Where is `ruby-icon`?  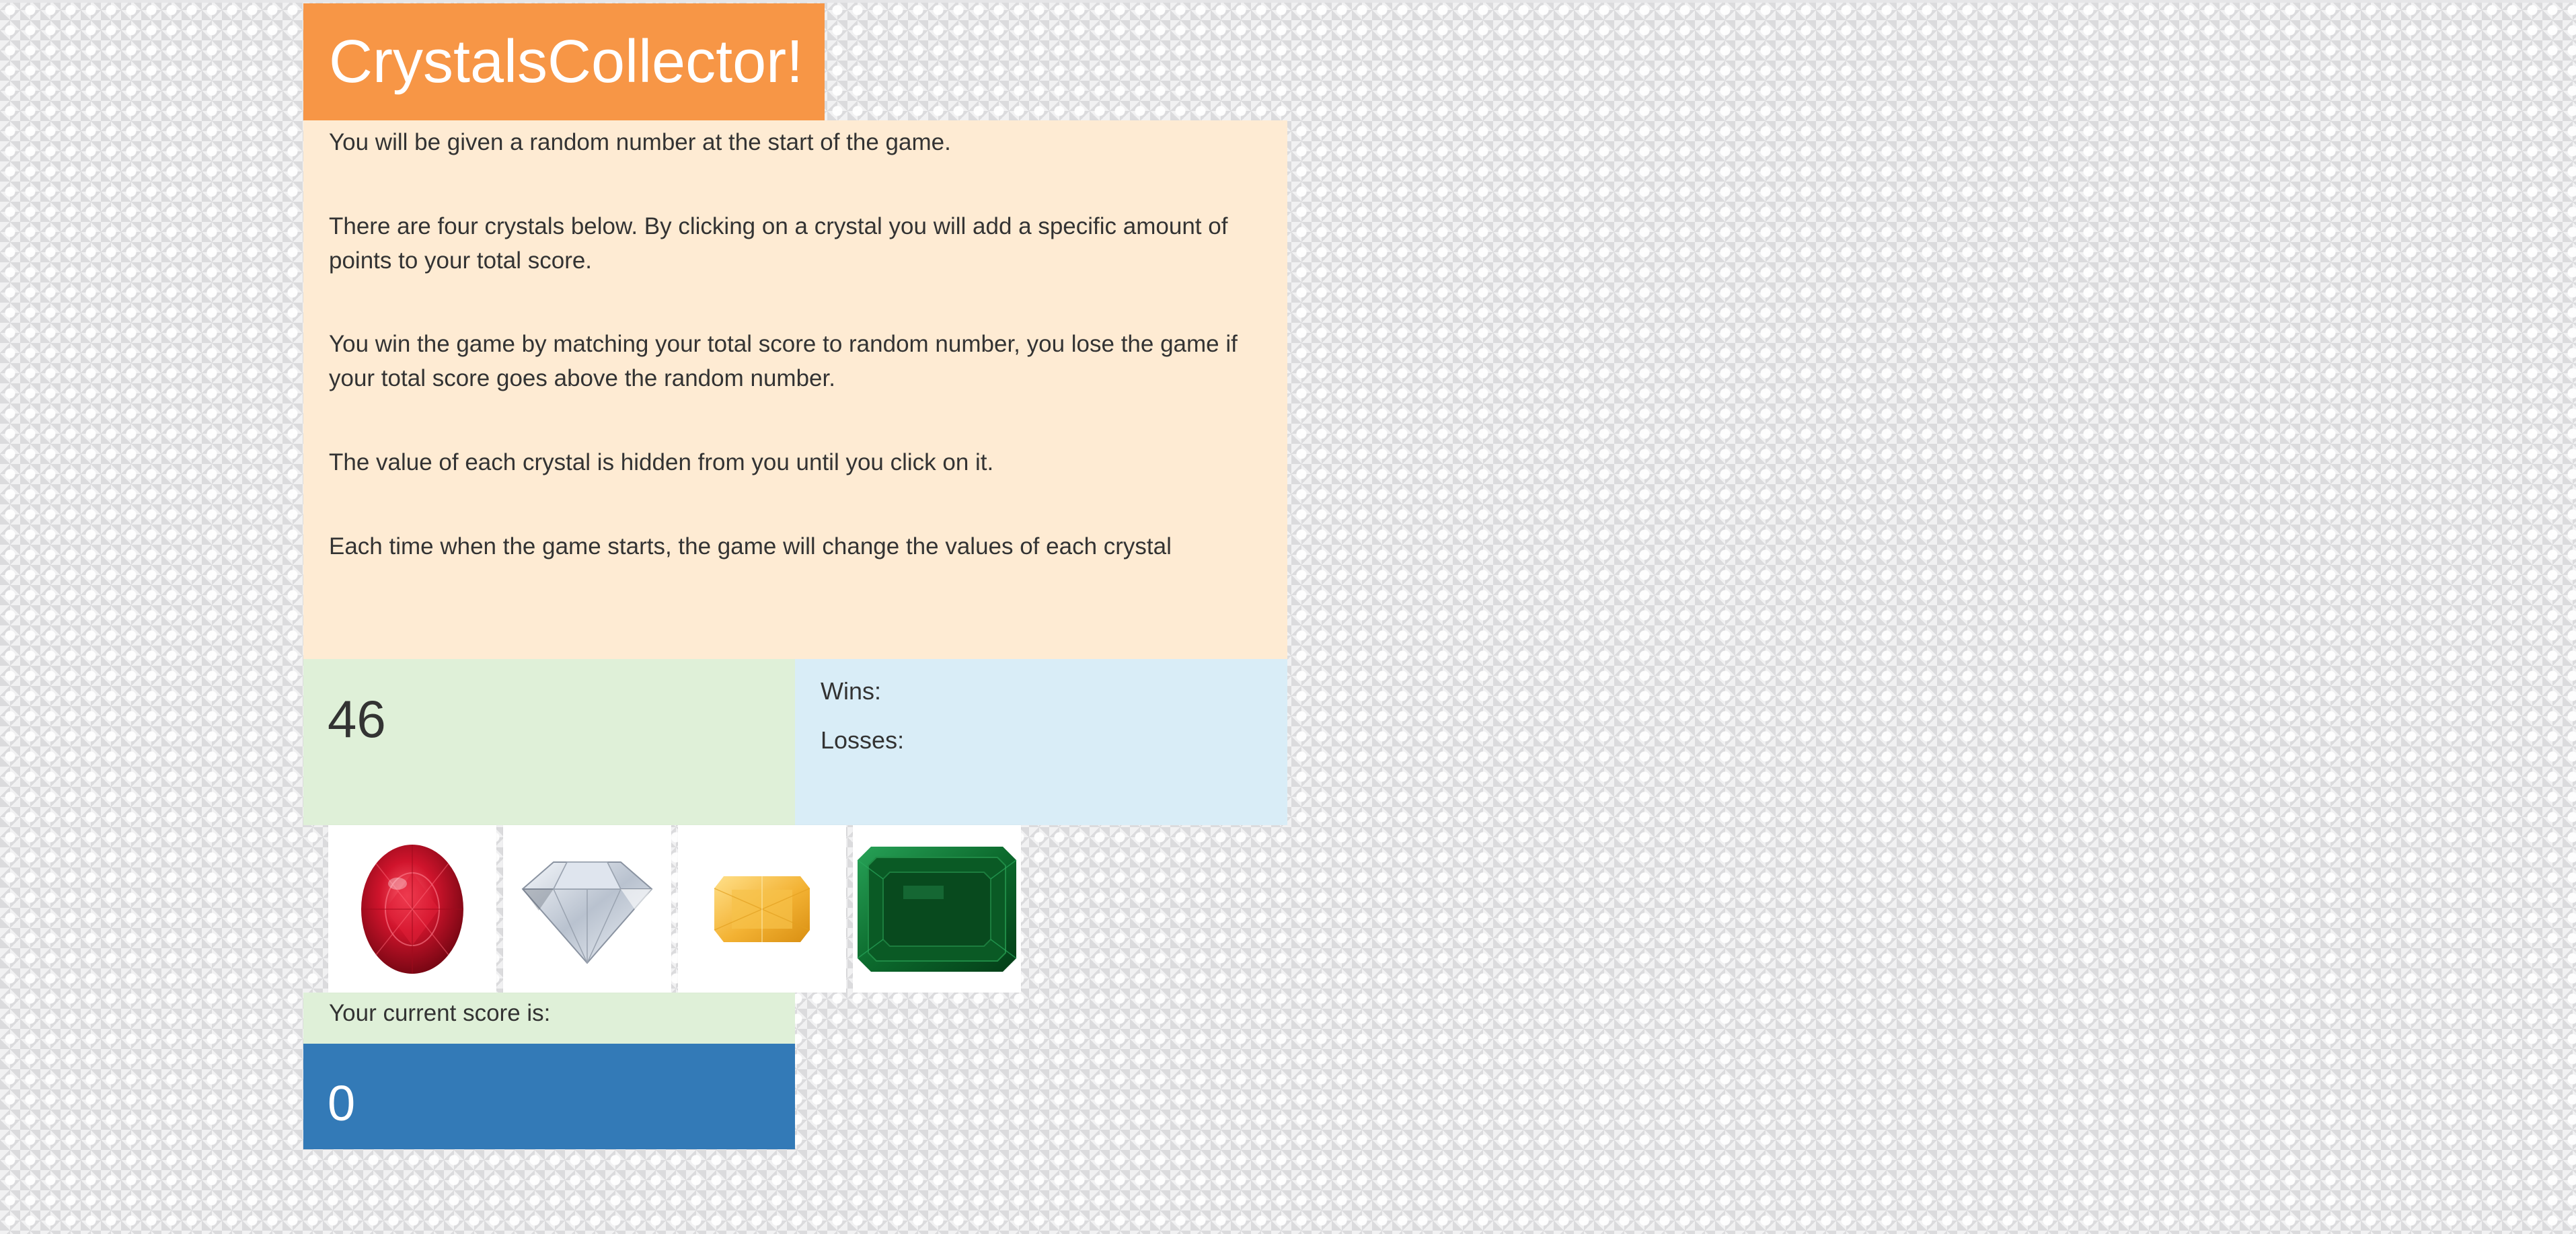 ruby-icon is located at coordinates (412, 909).